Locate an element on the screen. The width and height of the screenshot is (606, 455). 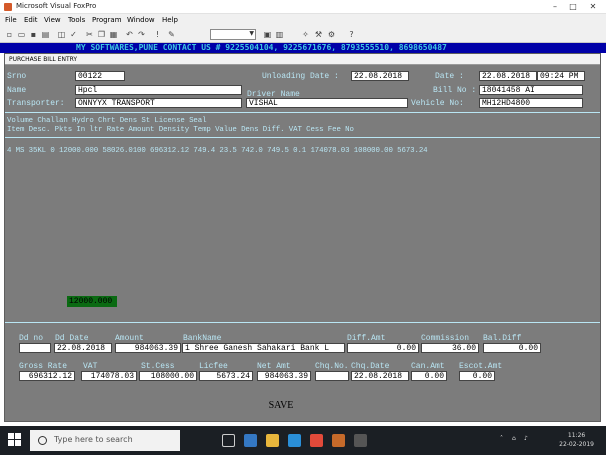
total-volume-display: 12000.000 is located at coordinates (92, 301).